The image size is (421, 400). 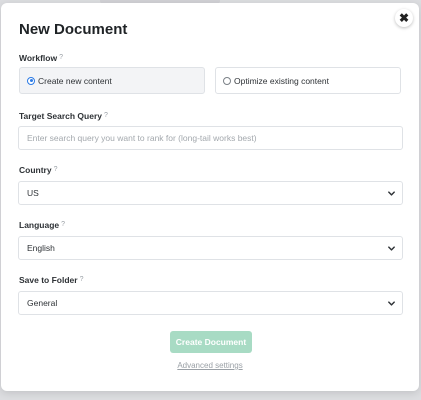 What do you see at coordinates (227, 80) in the screenshot?
I see `radio-unchecked-icon` at bounding box center [227, 80].